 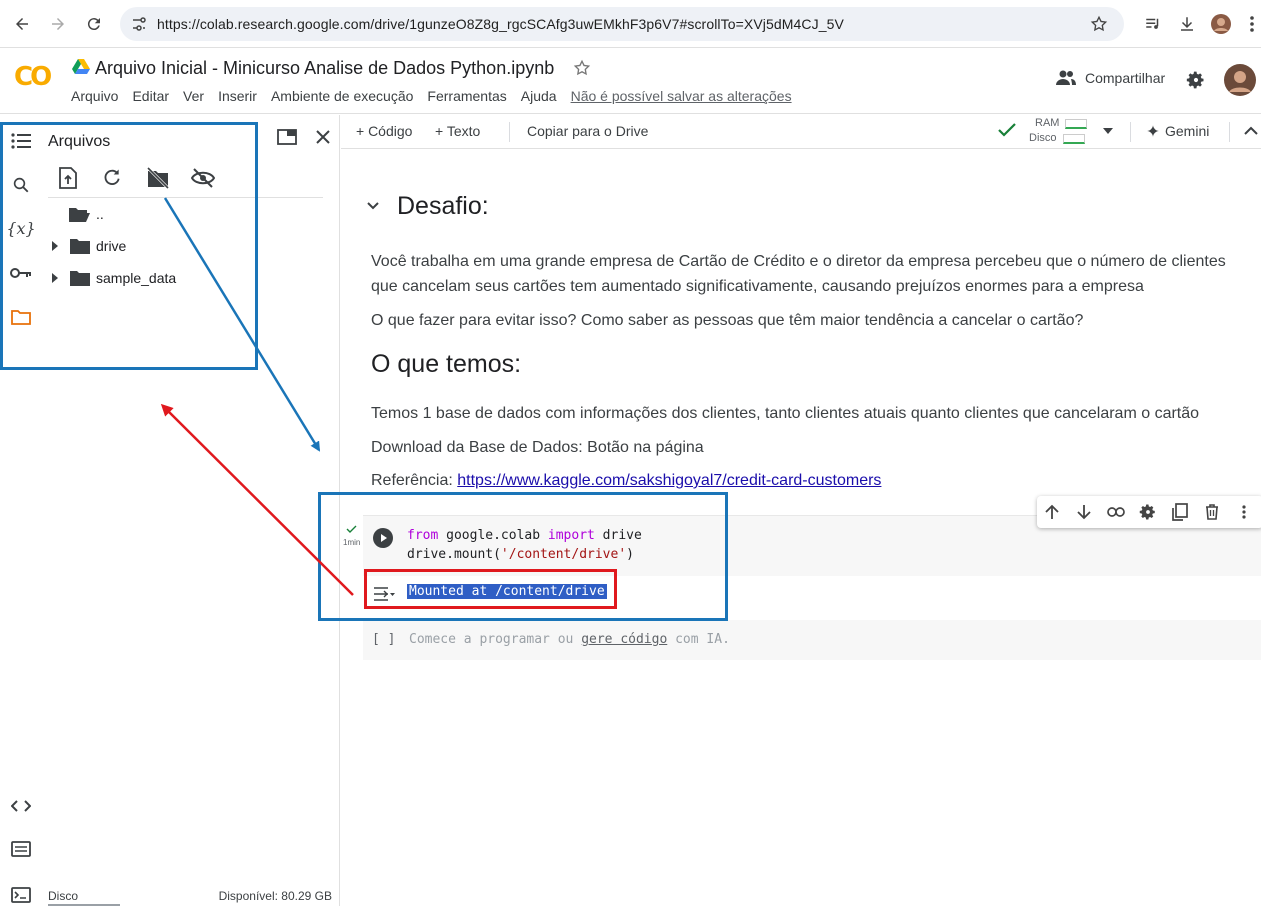 What do you see at coordinates (21, 141) in the screenshot?
I see `table-of-contents-icon` at bounding box center [21, 141].